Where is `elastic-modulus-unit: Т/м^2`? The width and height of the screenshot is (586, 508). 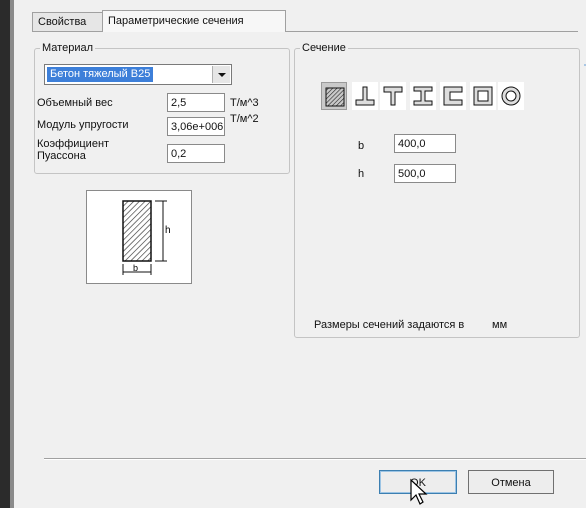 elastic-modulus-unit: Т/м^2 is located at coordinates (244, 119).